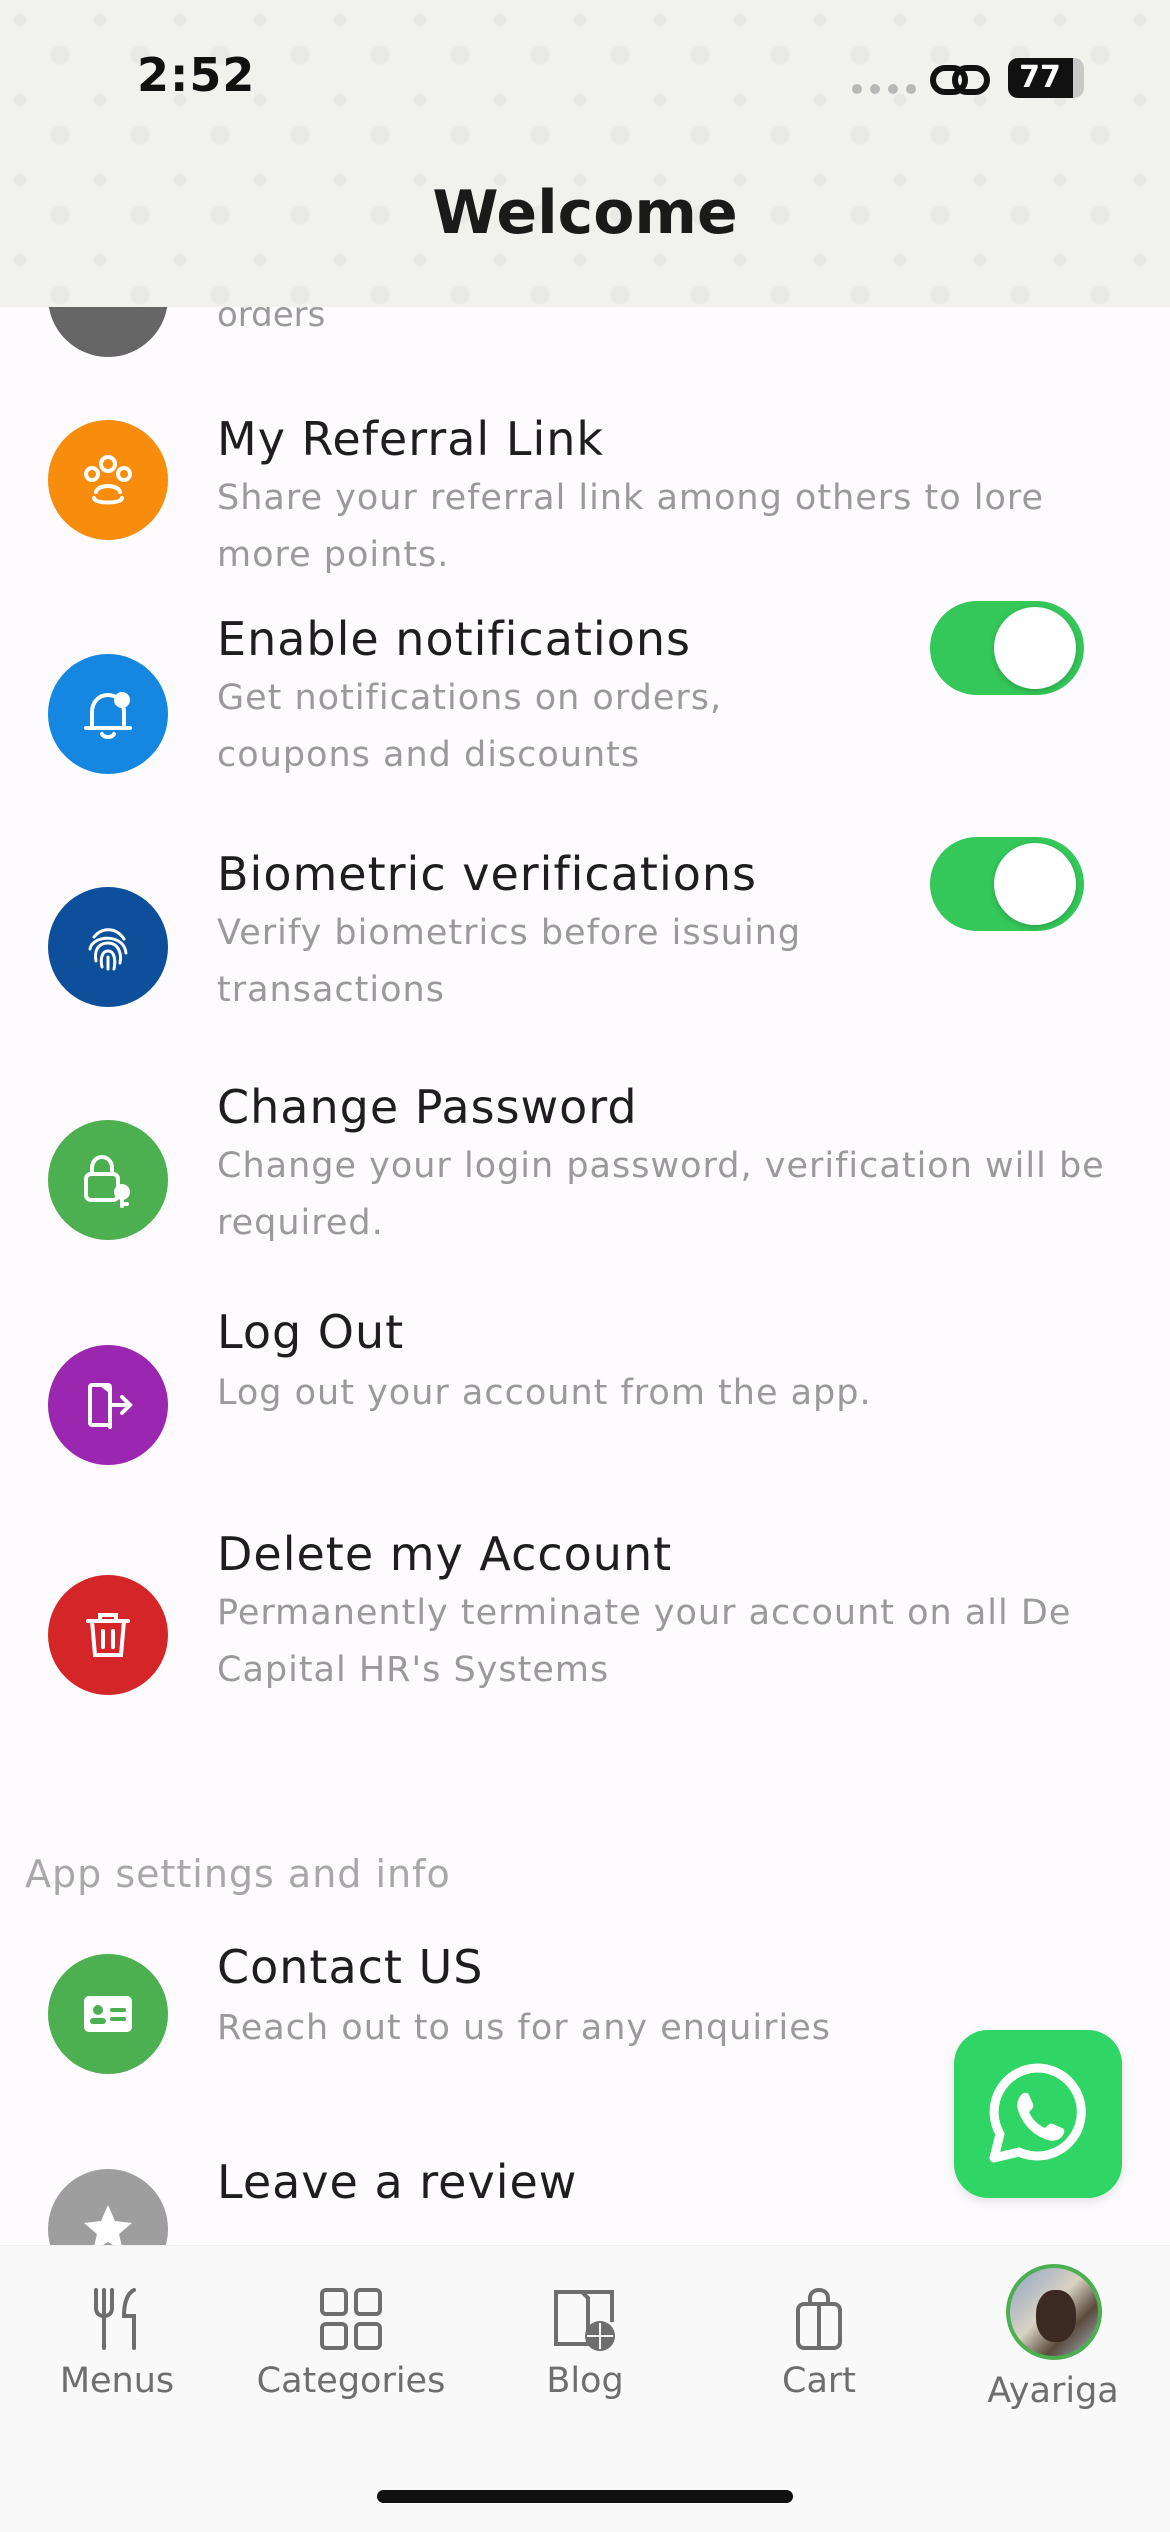 Image resolution: width=1170 pixels, height=2532 pixels. Describe the element at coordinates (1007, 648) in the screenshot. I see `notifications-toggle` at that location.